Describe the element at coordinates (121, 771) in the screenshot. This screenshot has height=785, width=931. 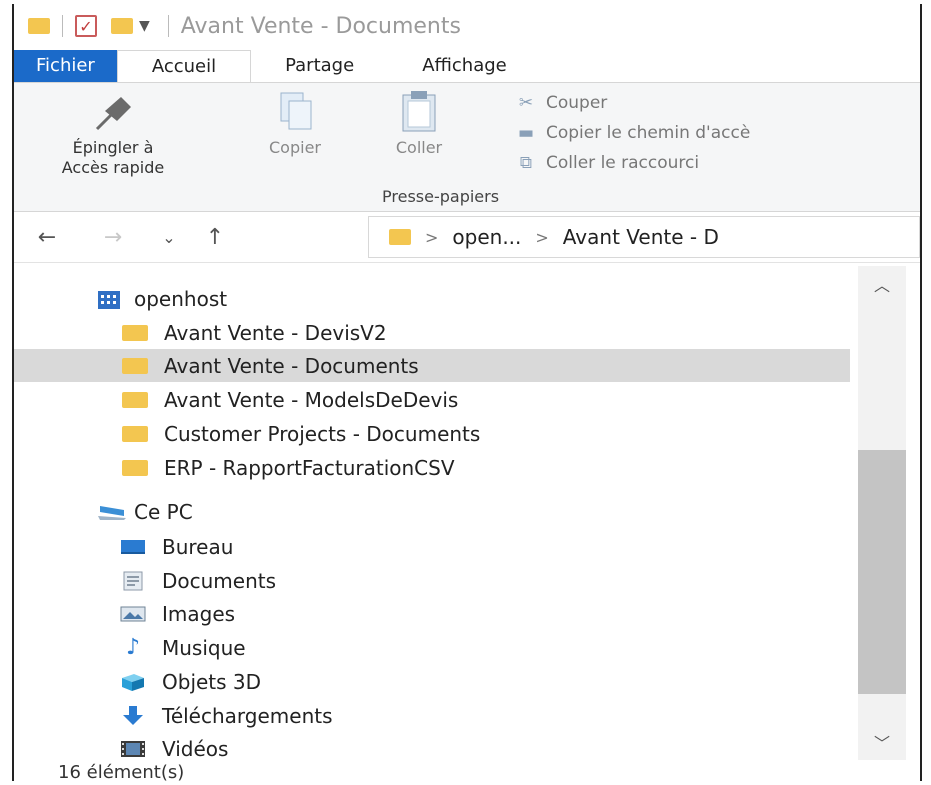
I see `status-item-count: 16 élément(s)` at that location.